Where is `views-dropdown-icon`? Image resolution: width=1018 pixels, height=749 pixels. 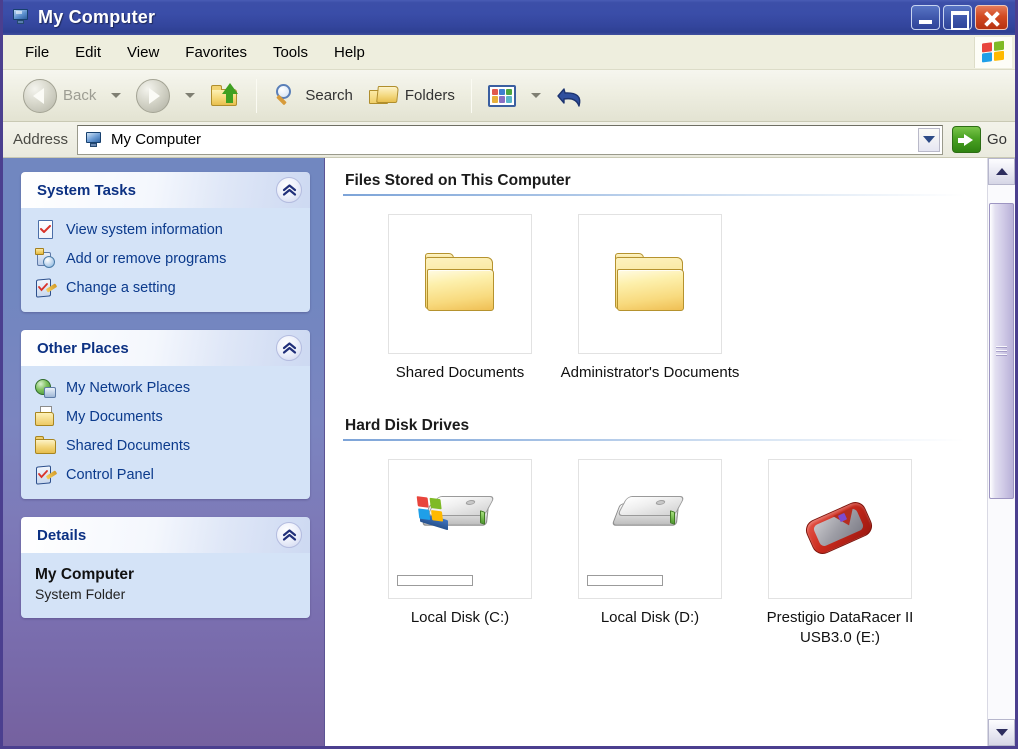 views-dropdown-icon is located at coordinates (535, 95).